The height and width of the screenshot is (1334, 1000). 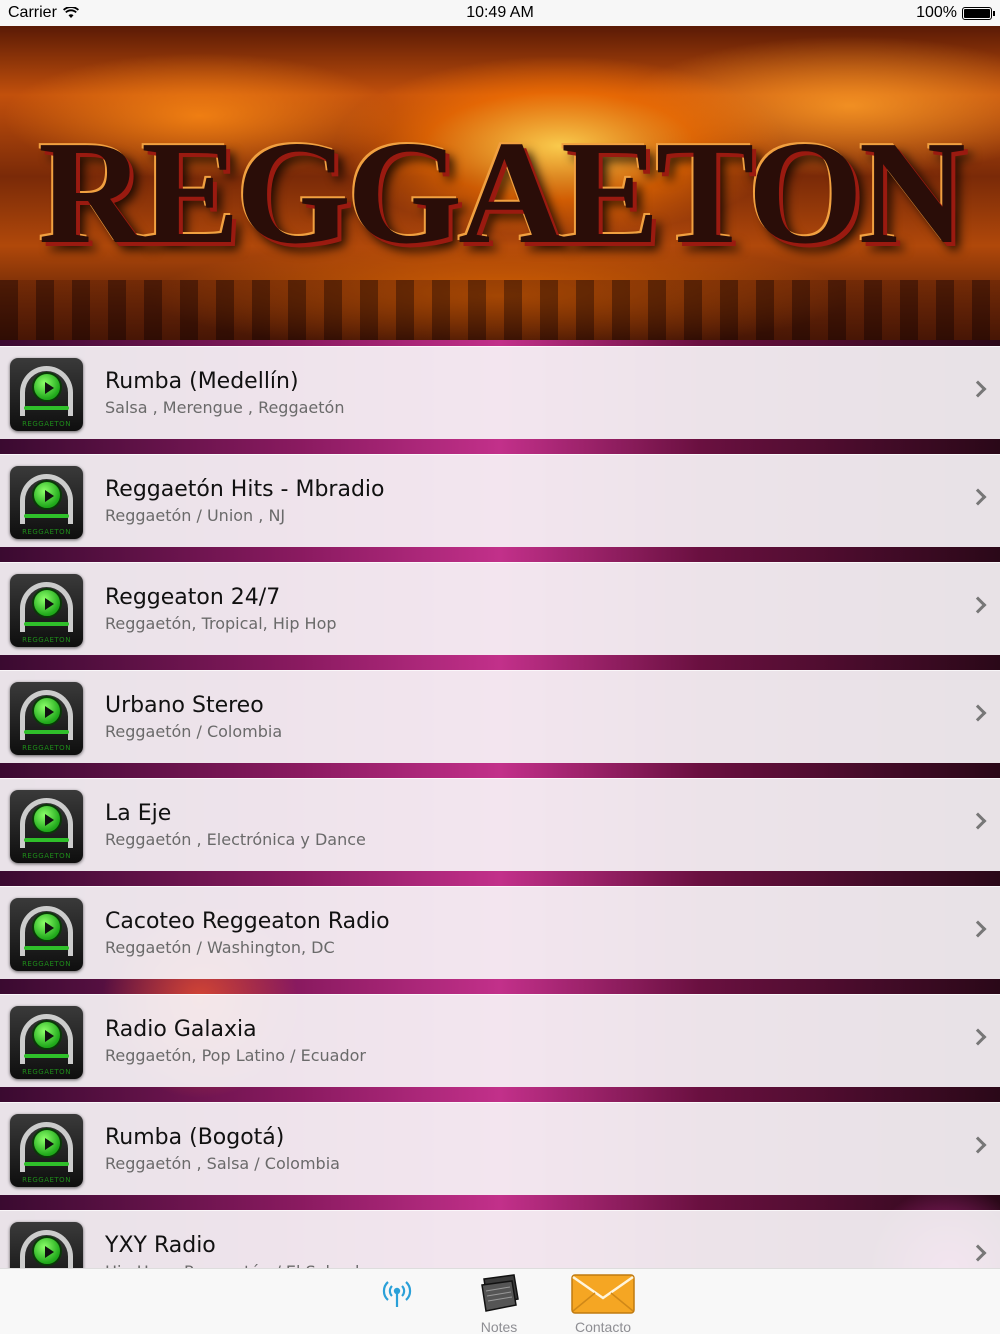 What do you see at coordinates (160, 1245) in the screenshot?
I see `station-title: YXY Radio` at bounding box center [160, 1245].